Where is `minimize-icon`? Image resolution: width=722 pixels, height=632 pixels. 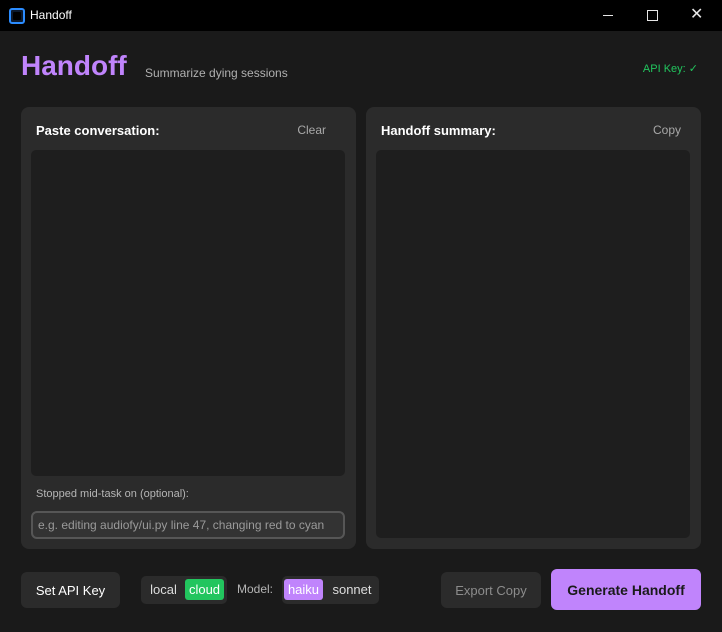 minimize-icon is located at coordinates (608, 15).